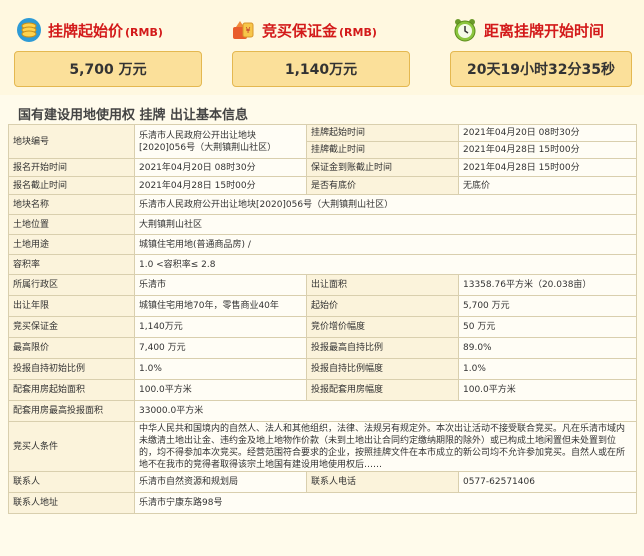 Image resolution: width=644 pixels, height=556 pixels. I want to click on table-label: 地块名称, so click(71, 204).